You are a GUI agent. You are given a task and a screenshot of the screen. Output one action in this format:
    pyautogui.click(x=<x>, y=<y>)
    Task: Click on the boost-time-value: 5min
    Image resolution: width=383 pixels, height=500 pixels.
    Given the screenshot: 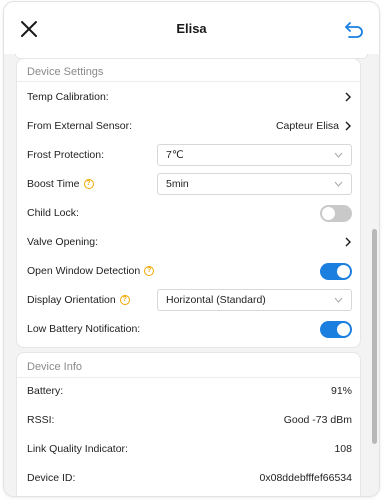 What is the action you would take?
    pyautogui.click(x=177, y=184)
    